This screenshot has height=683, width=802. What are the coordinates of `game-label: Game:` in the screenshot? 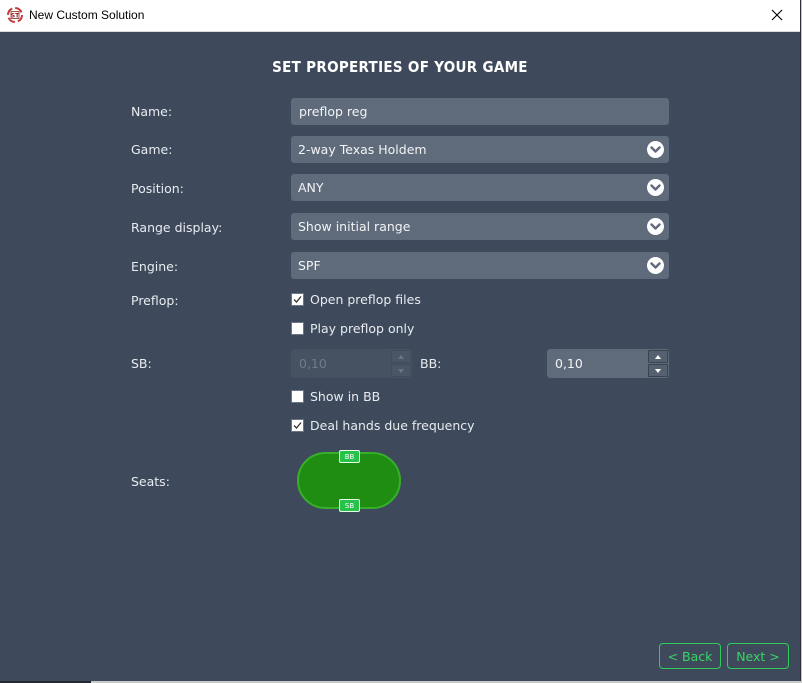 It's located at (152, 149).